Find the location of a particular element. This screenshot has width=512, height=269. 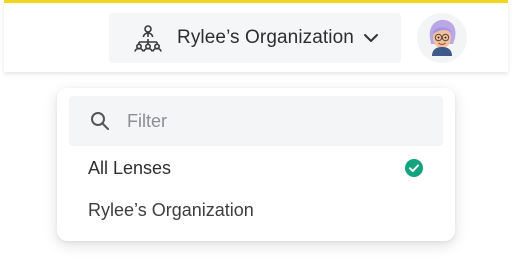

org-switcher-label: Rylee’s Organization is located at coordinates (265, 37).